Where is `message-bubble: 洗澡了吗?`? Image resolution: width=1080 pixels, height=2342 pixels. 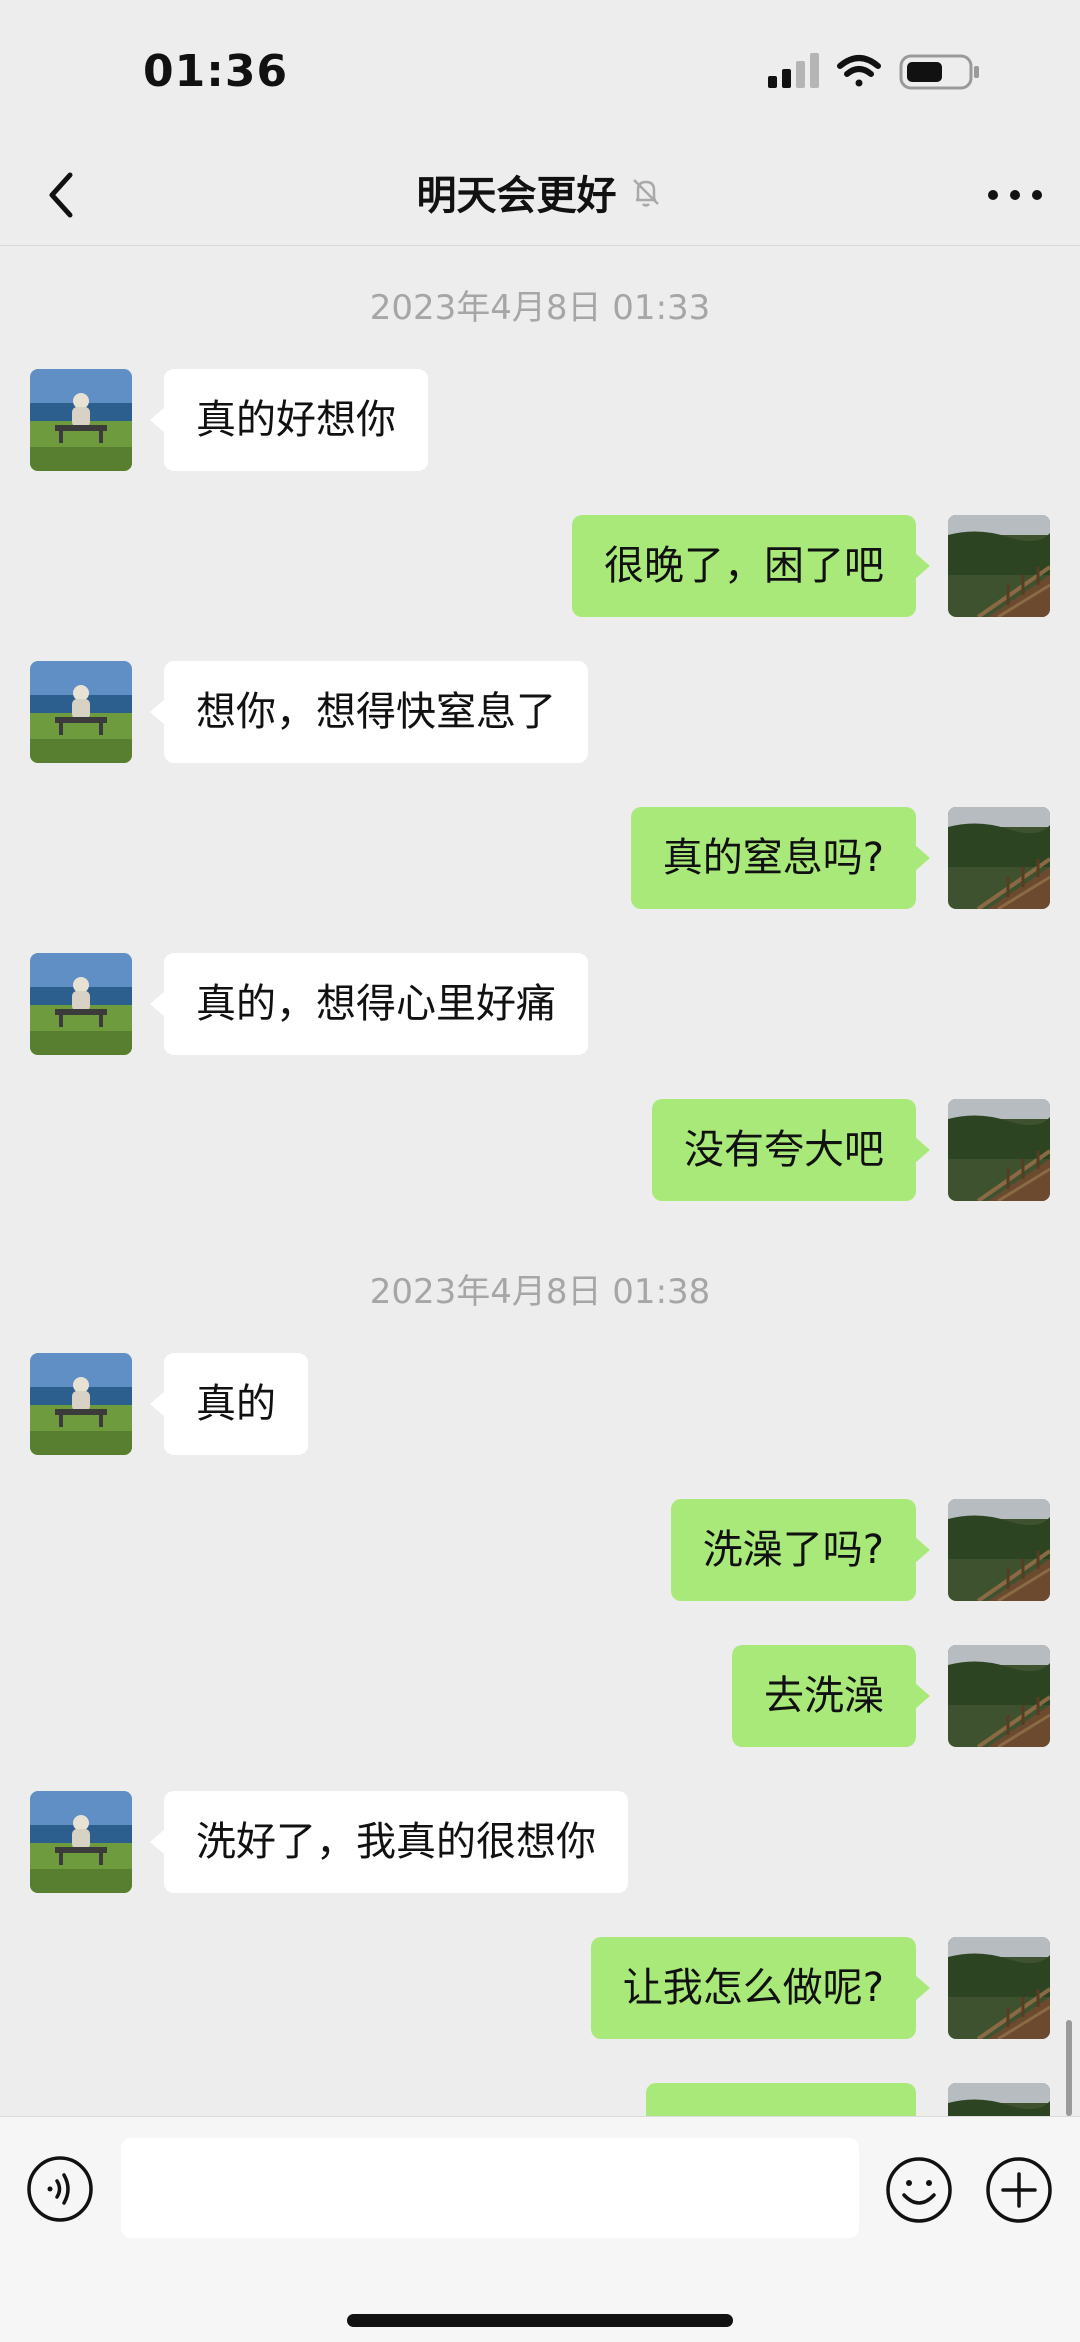 message-bubble: 洗澡了吗? is located at coordinates (800, 1550).